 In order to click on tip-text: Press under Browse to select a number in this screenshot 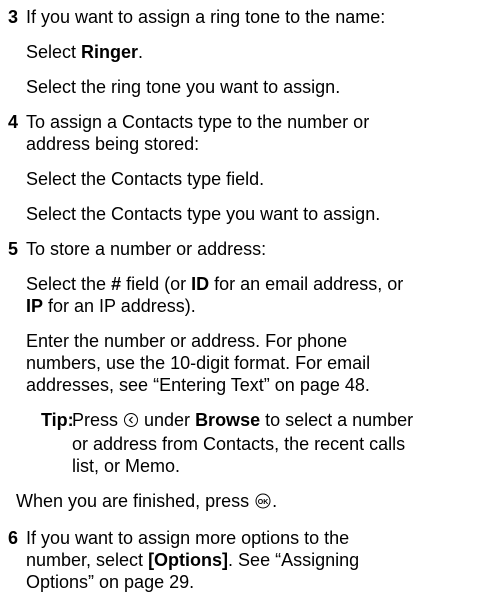, I will do `click(276, 421)`.